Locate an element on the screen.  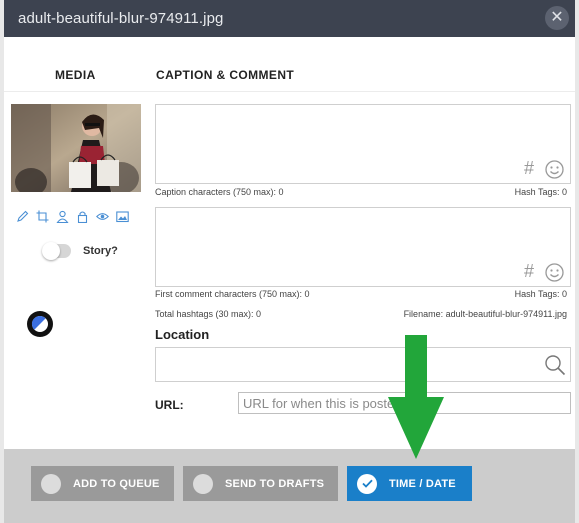
lock-icon is located at coordinates (82, 217).